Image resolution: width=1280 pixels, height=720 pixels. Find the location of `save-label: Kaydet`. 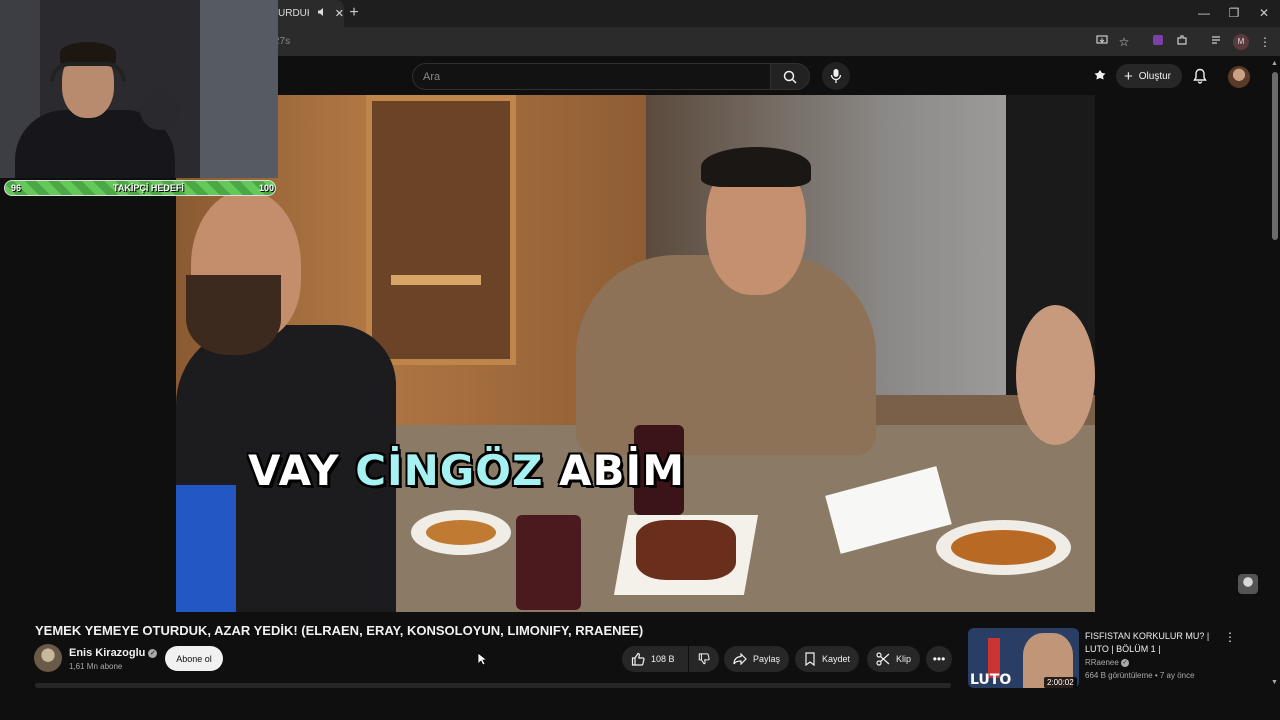

save-label: Kaydet is located at coordinates (836, 659).